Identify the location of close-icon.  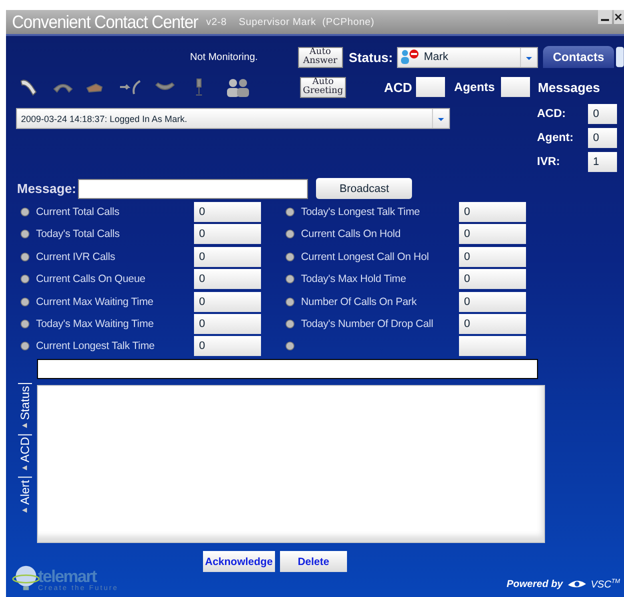
(619, 17).